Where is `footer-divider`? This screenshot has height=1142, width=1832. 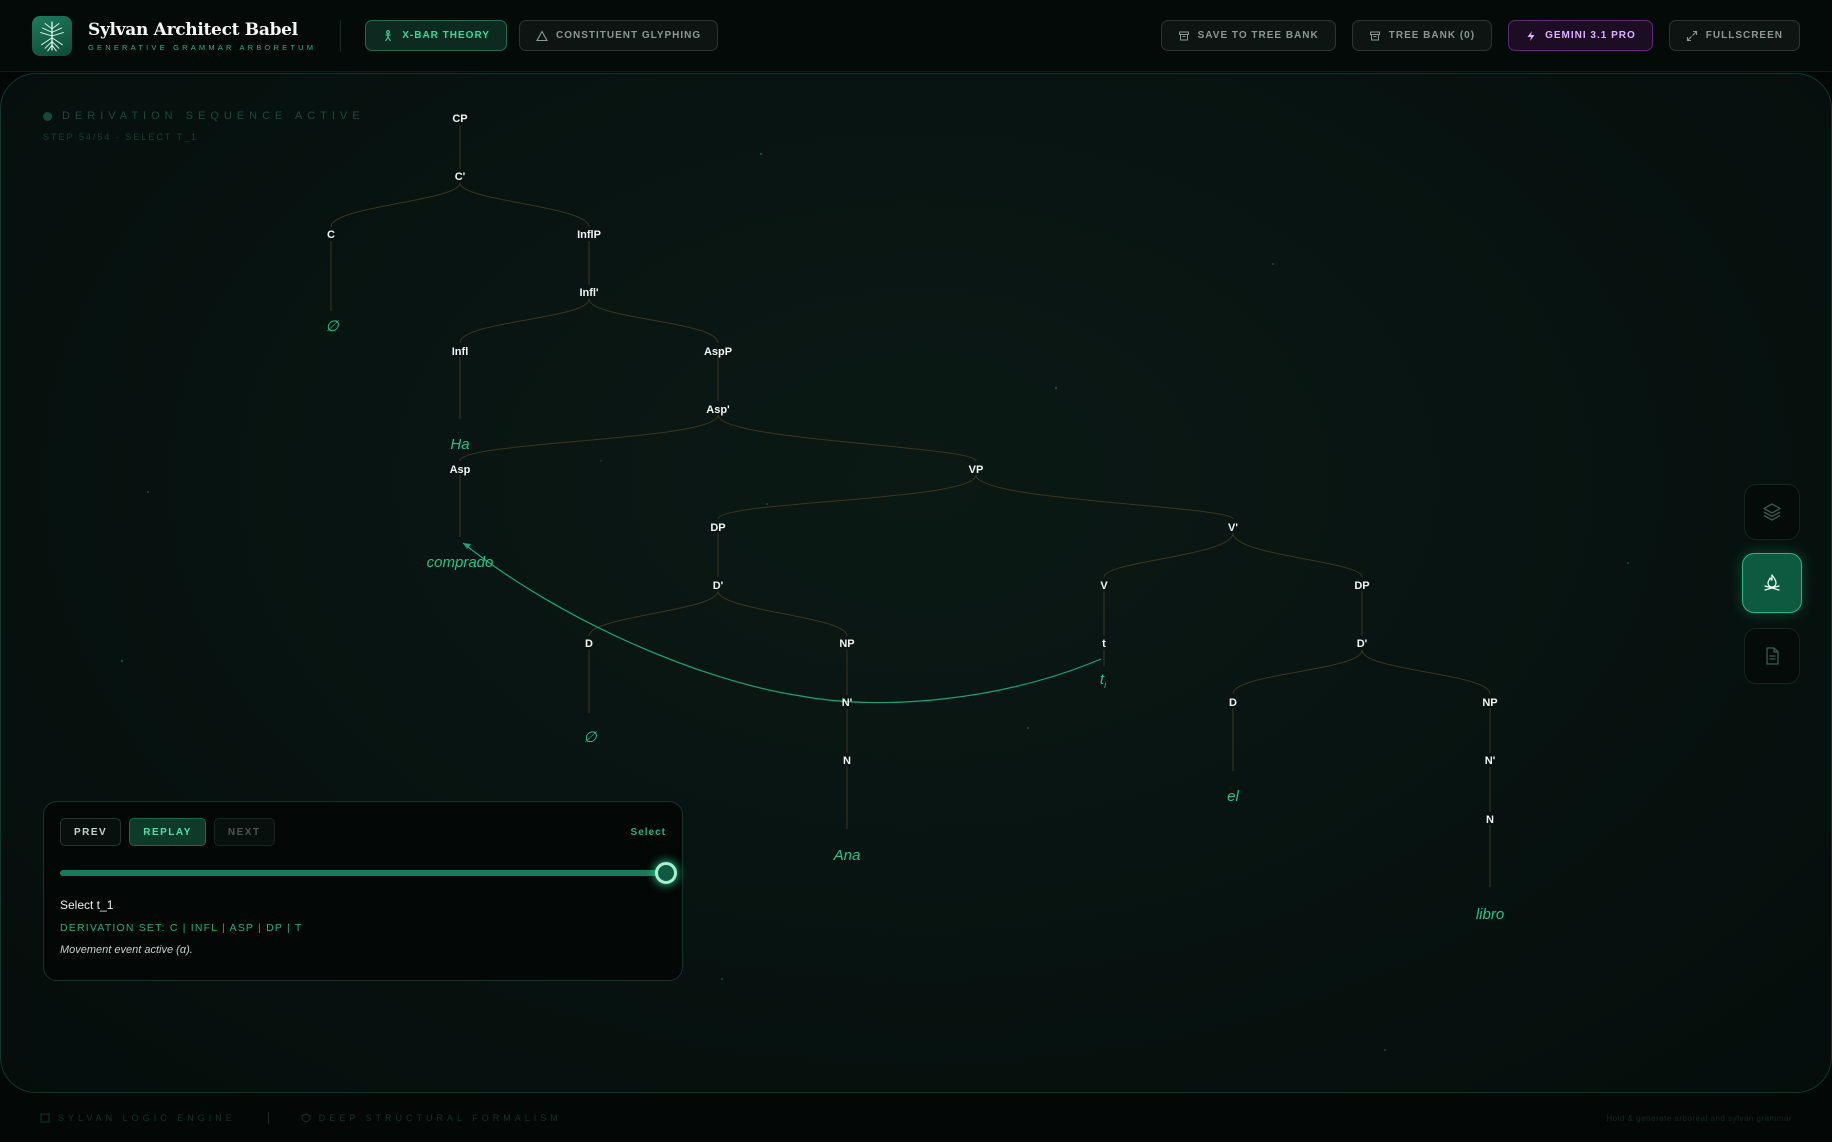
footer-divider is located at coordinates (268, 1118).